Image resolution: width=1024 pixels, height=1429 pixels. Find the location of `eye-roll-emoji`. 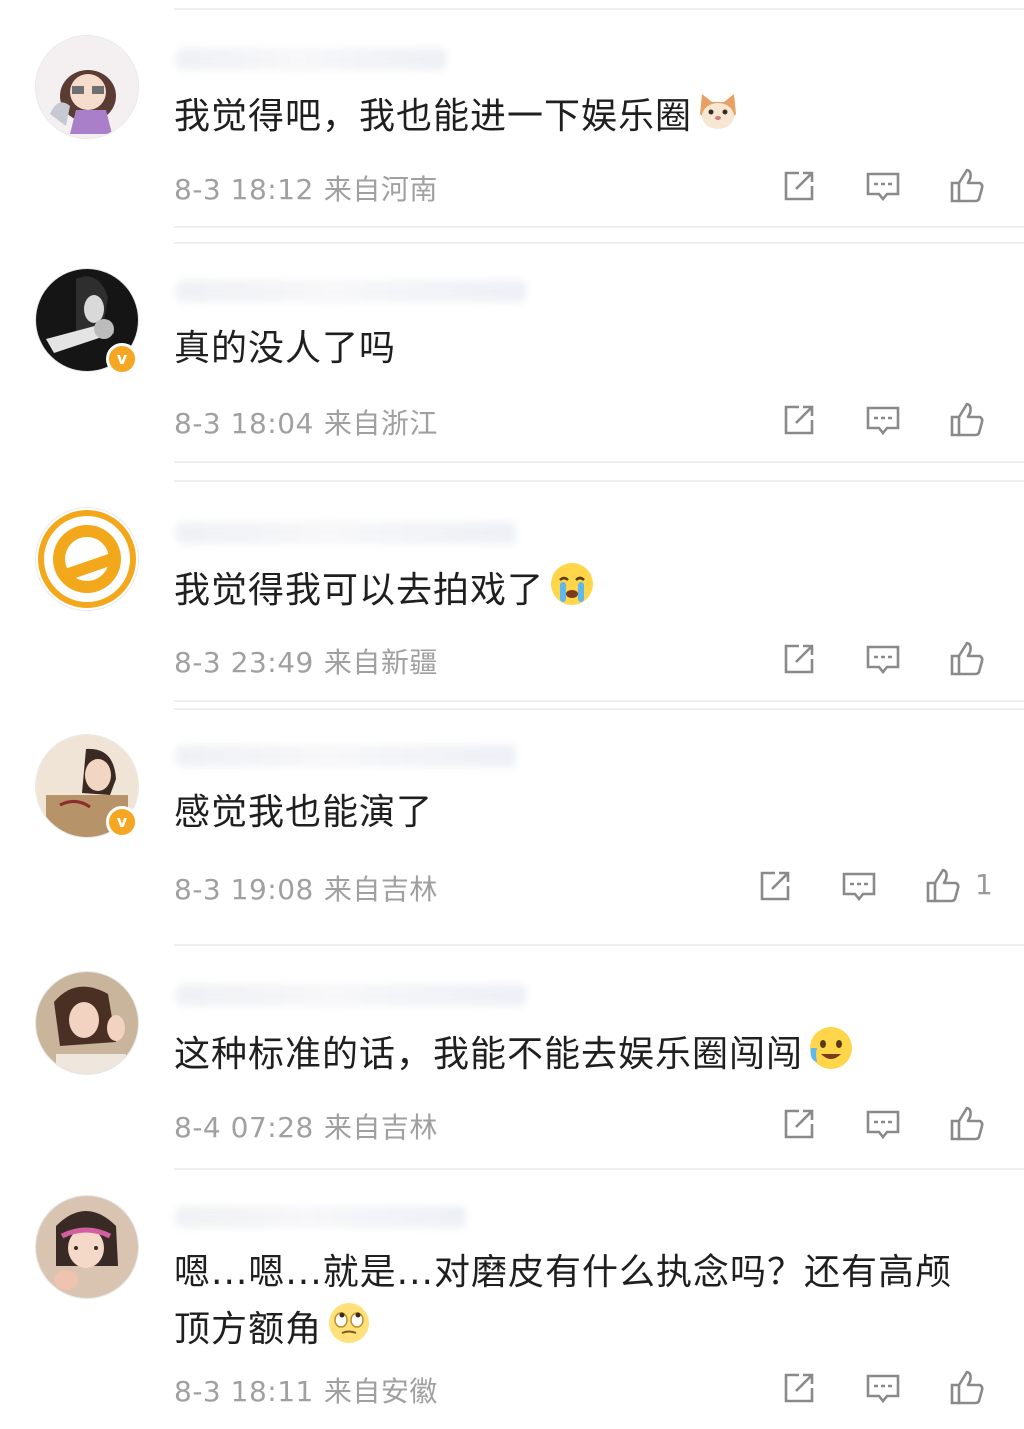

eye-roll-emoji is located at coordinates (349, 1331).